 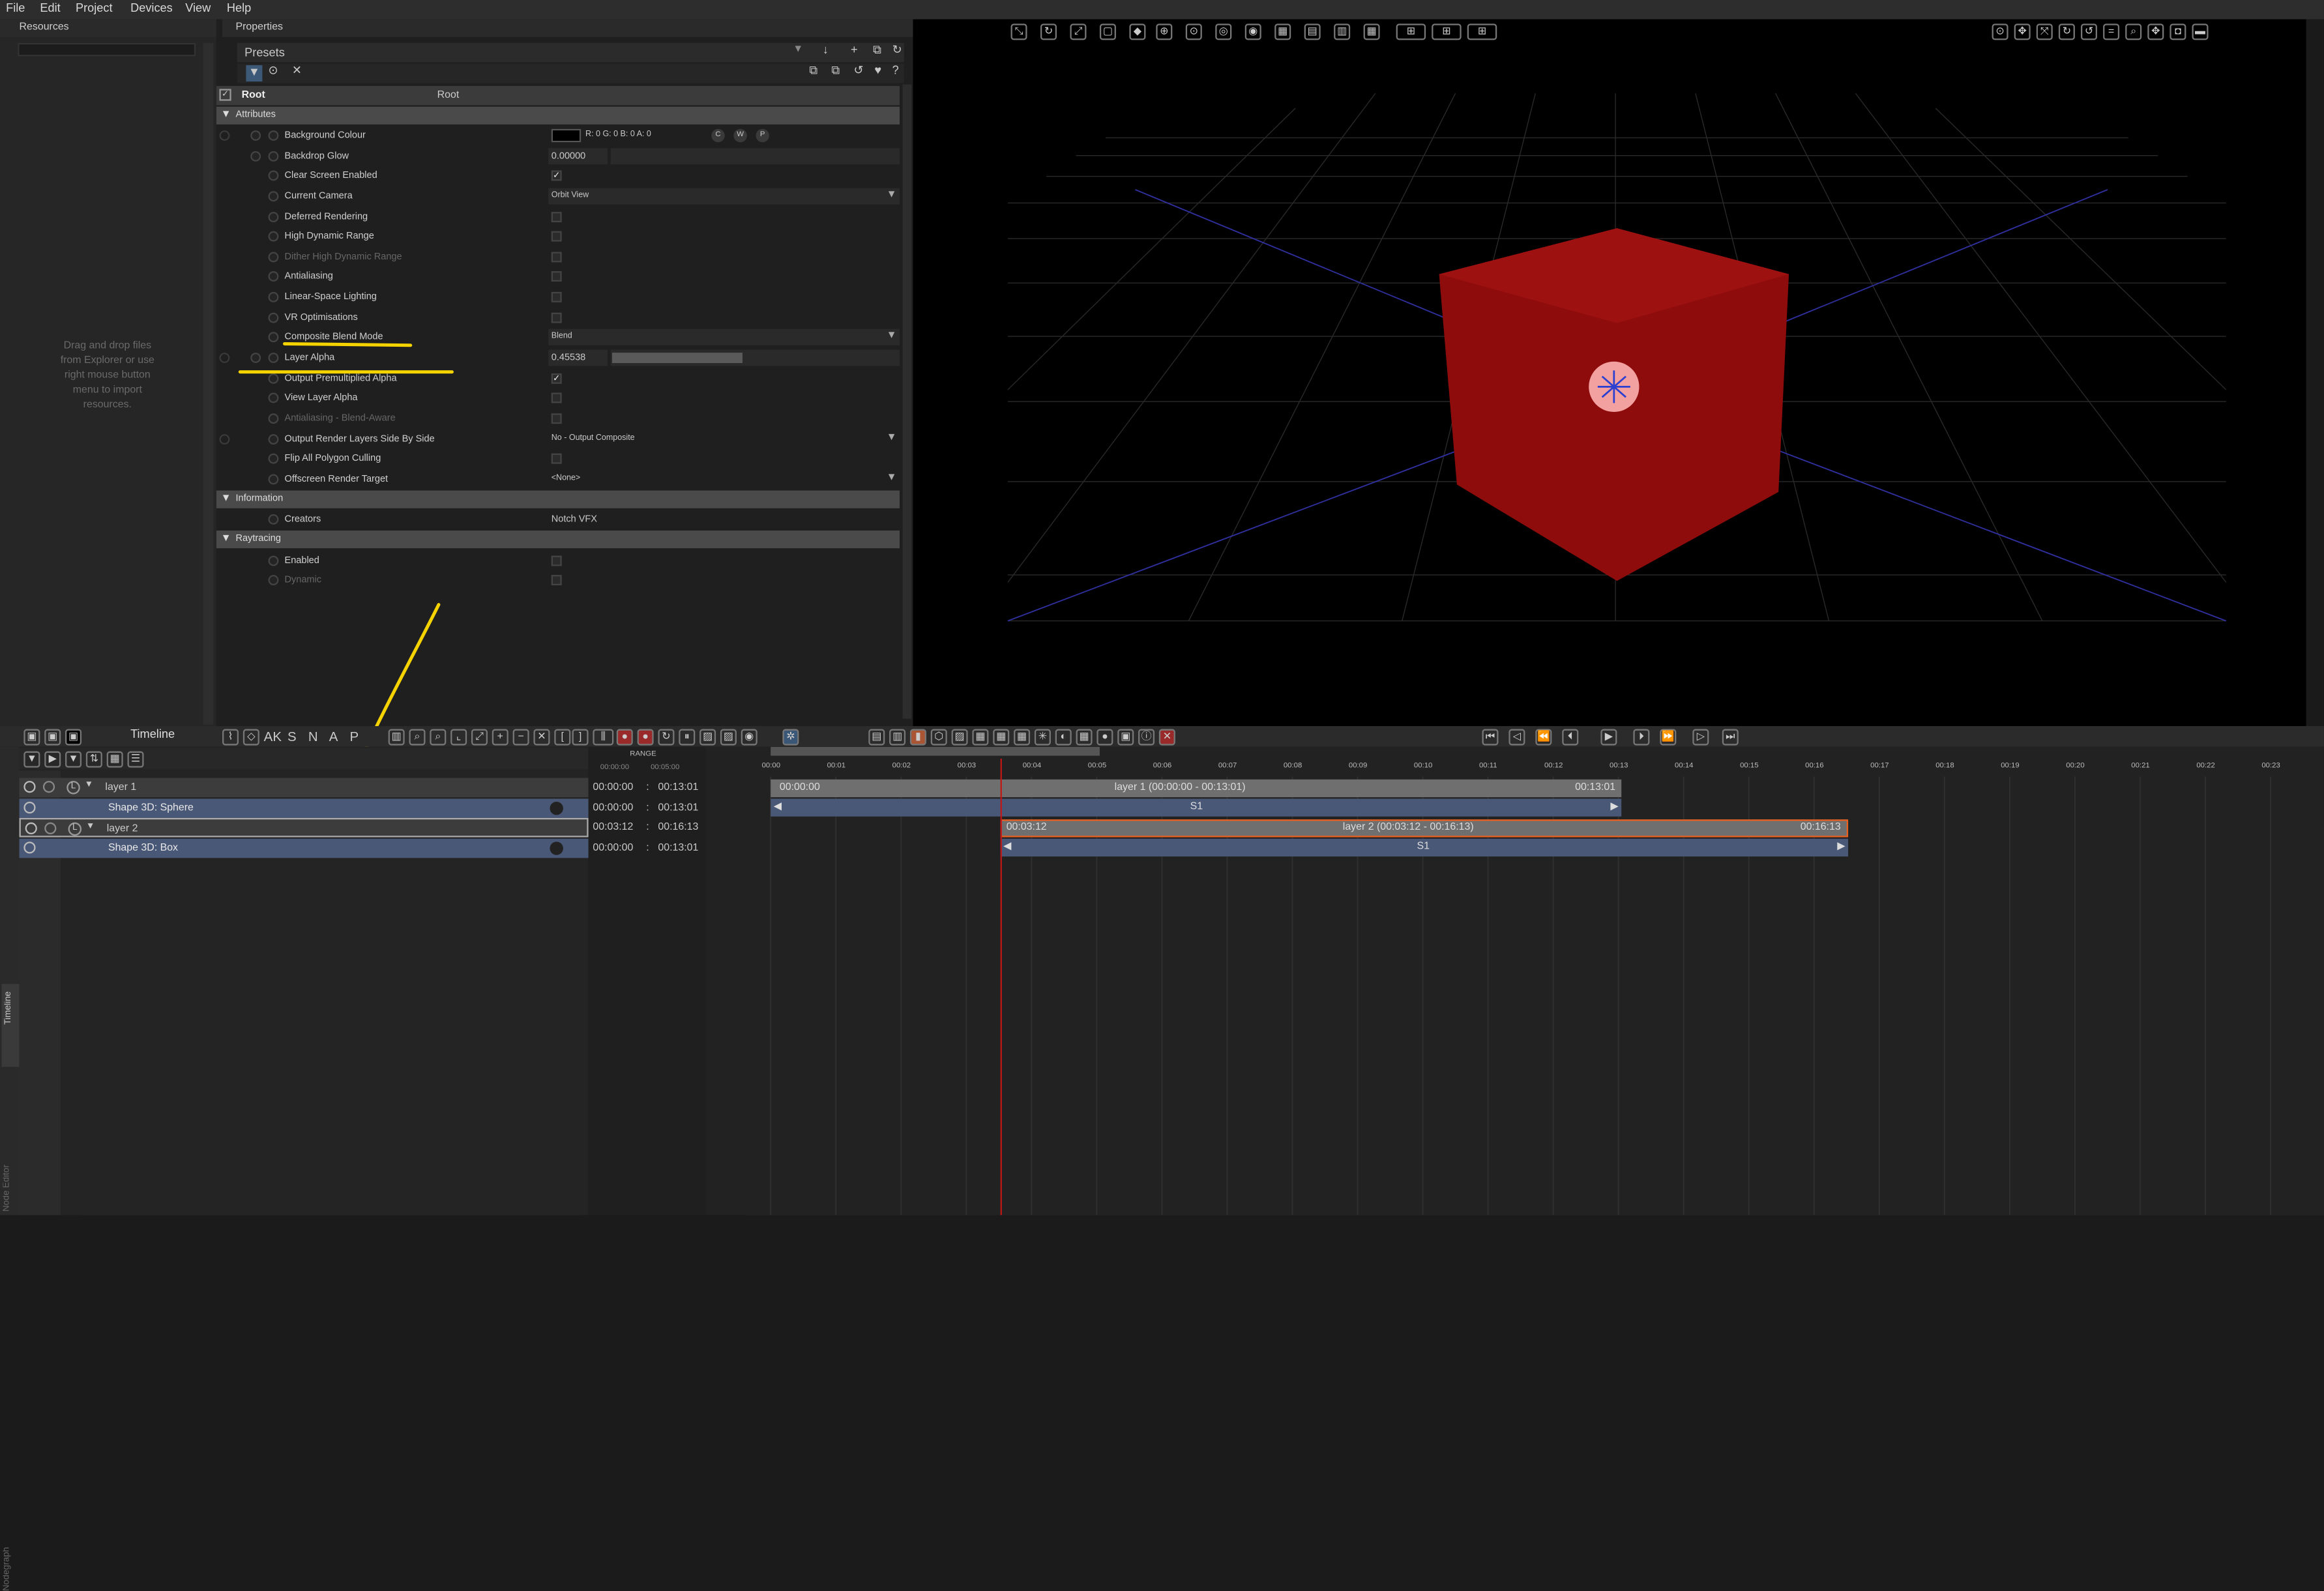 I want to click on box-icon: ⬡, so click(x=938, y=737).